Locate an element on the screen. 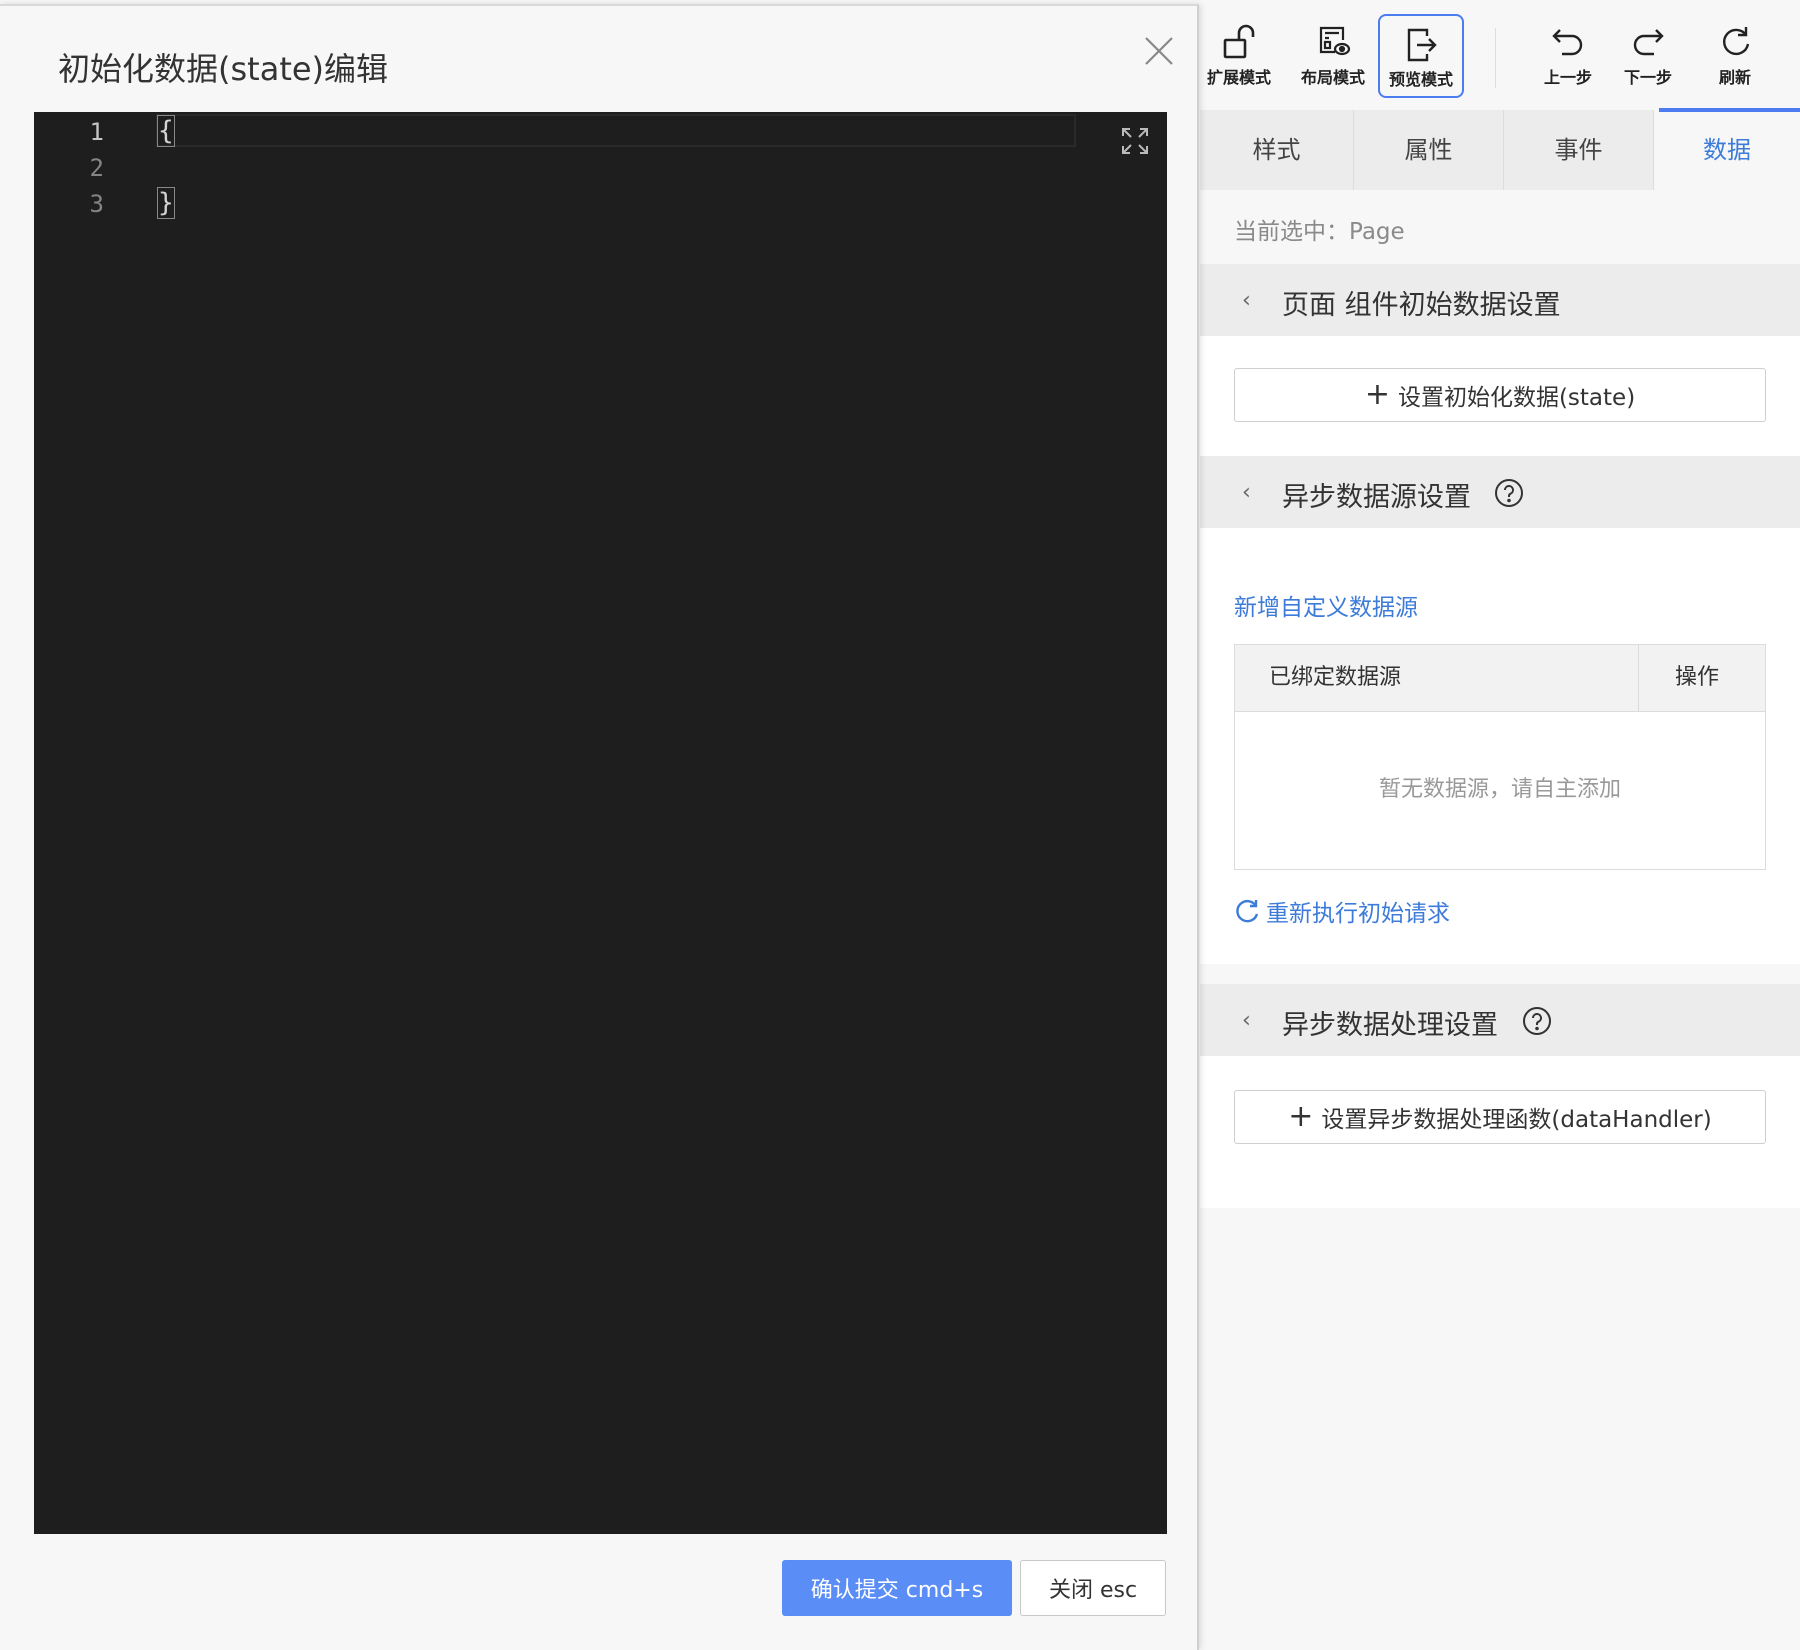 The width and height of the screenshot is (1800, 1650). toolbar-divider is located at coordinates (1495, 58).